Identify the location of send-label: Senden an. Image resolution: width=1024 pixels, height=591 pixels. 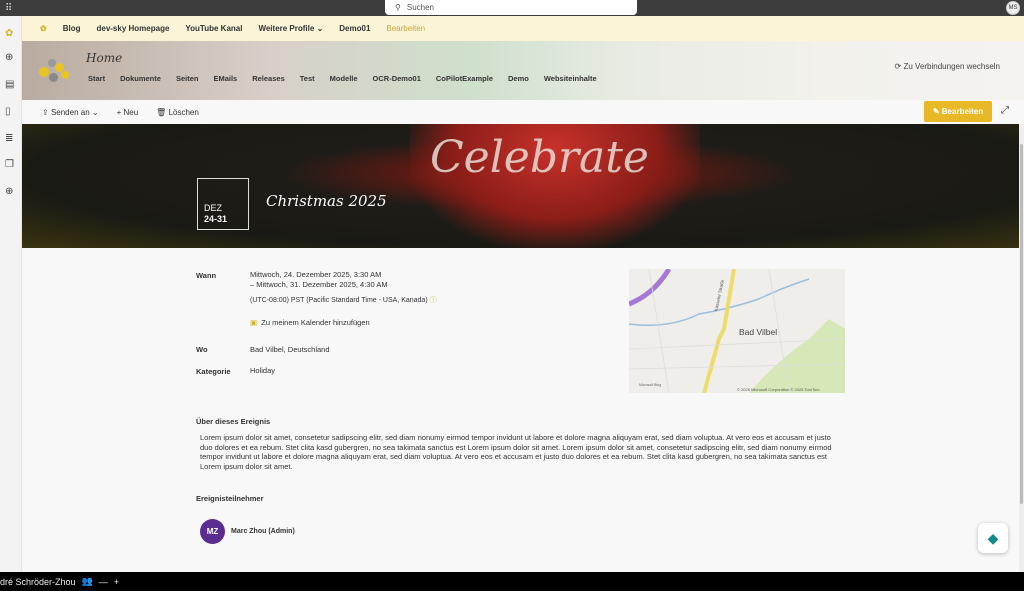
(70, 112).